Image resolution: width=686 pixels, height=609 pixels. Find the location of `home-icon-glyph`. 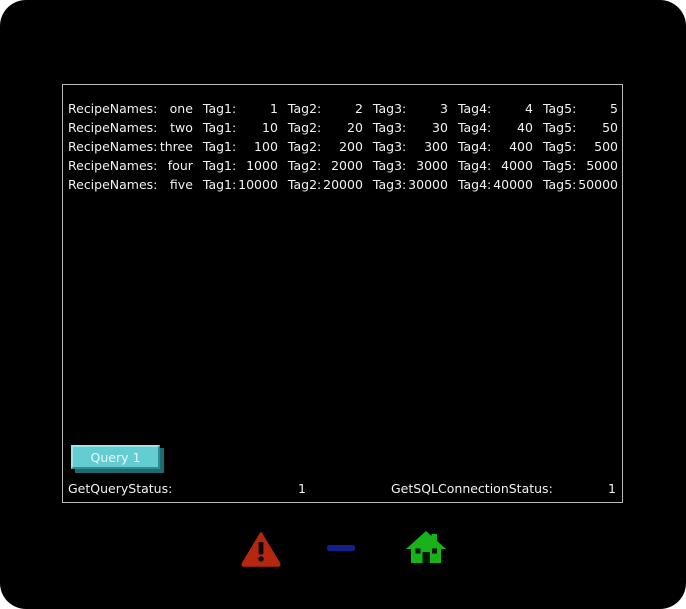

home-icon-glyph is located at coordinates (426, 547).